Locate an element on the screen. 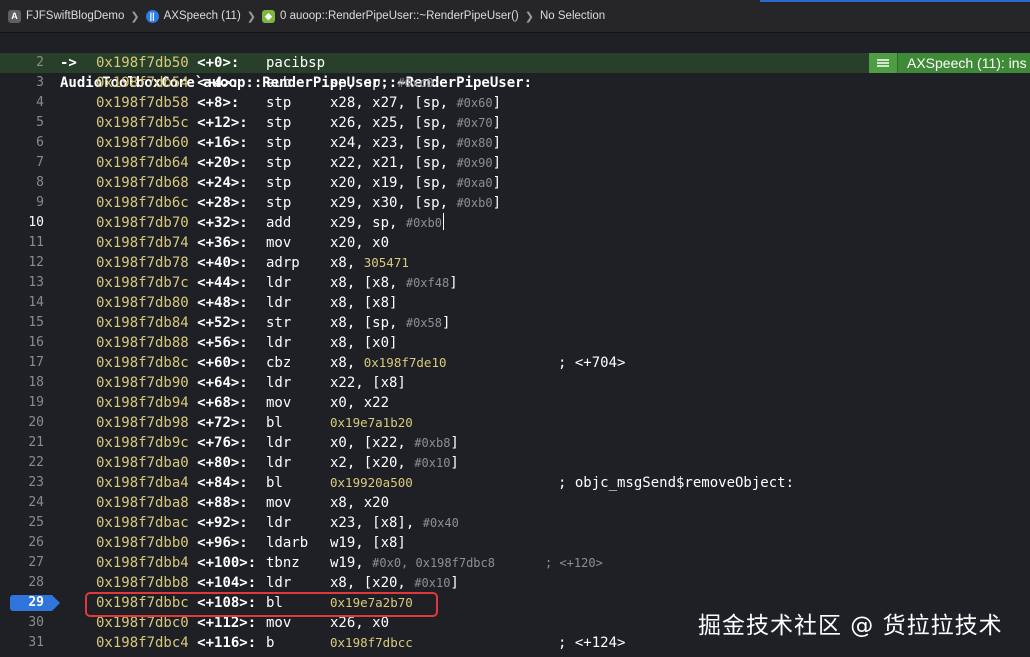 This screenshot has height=657, width=1030. mnemonic: b is located at coordinates (270, 643).